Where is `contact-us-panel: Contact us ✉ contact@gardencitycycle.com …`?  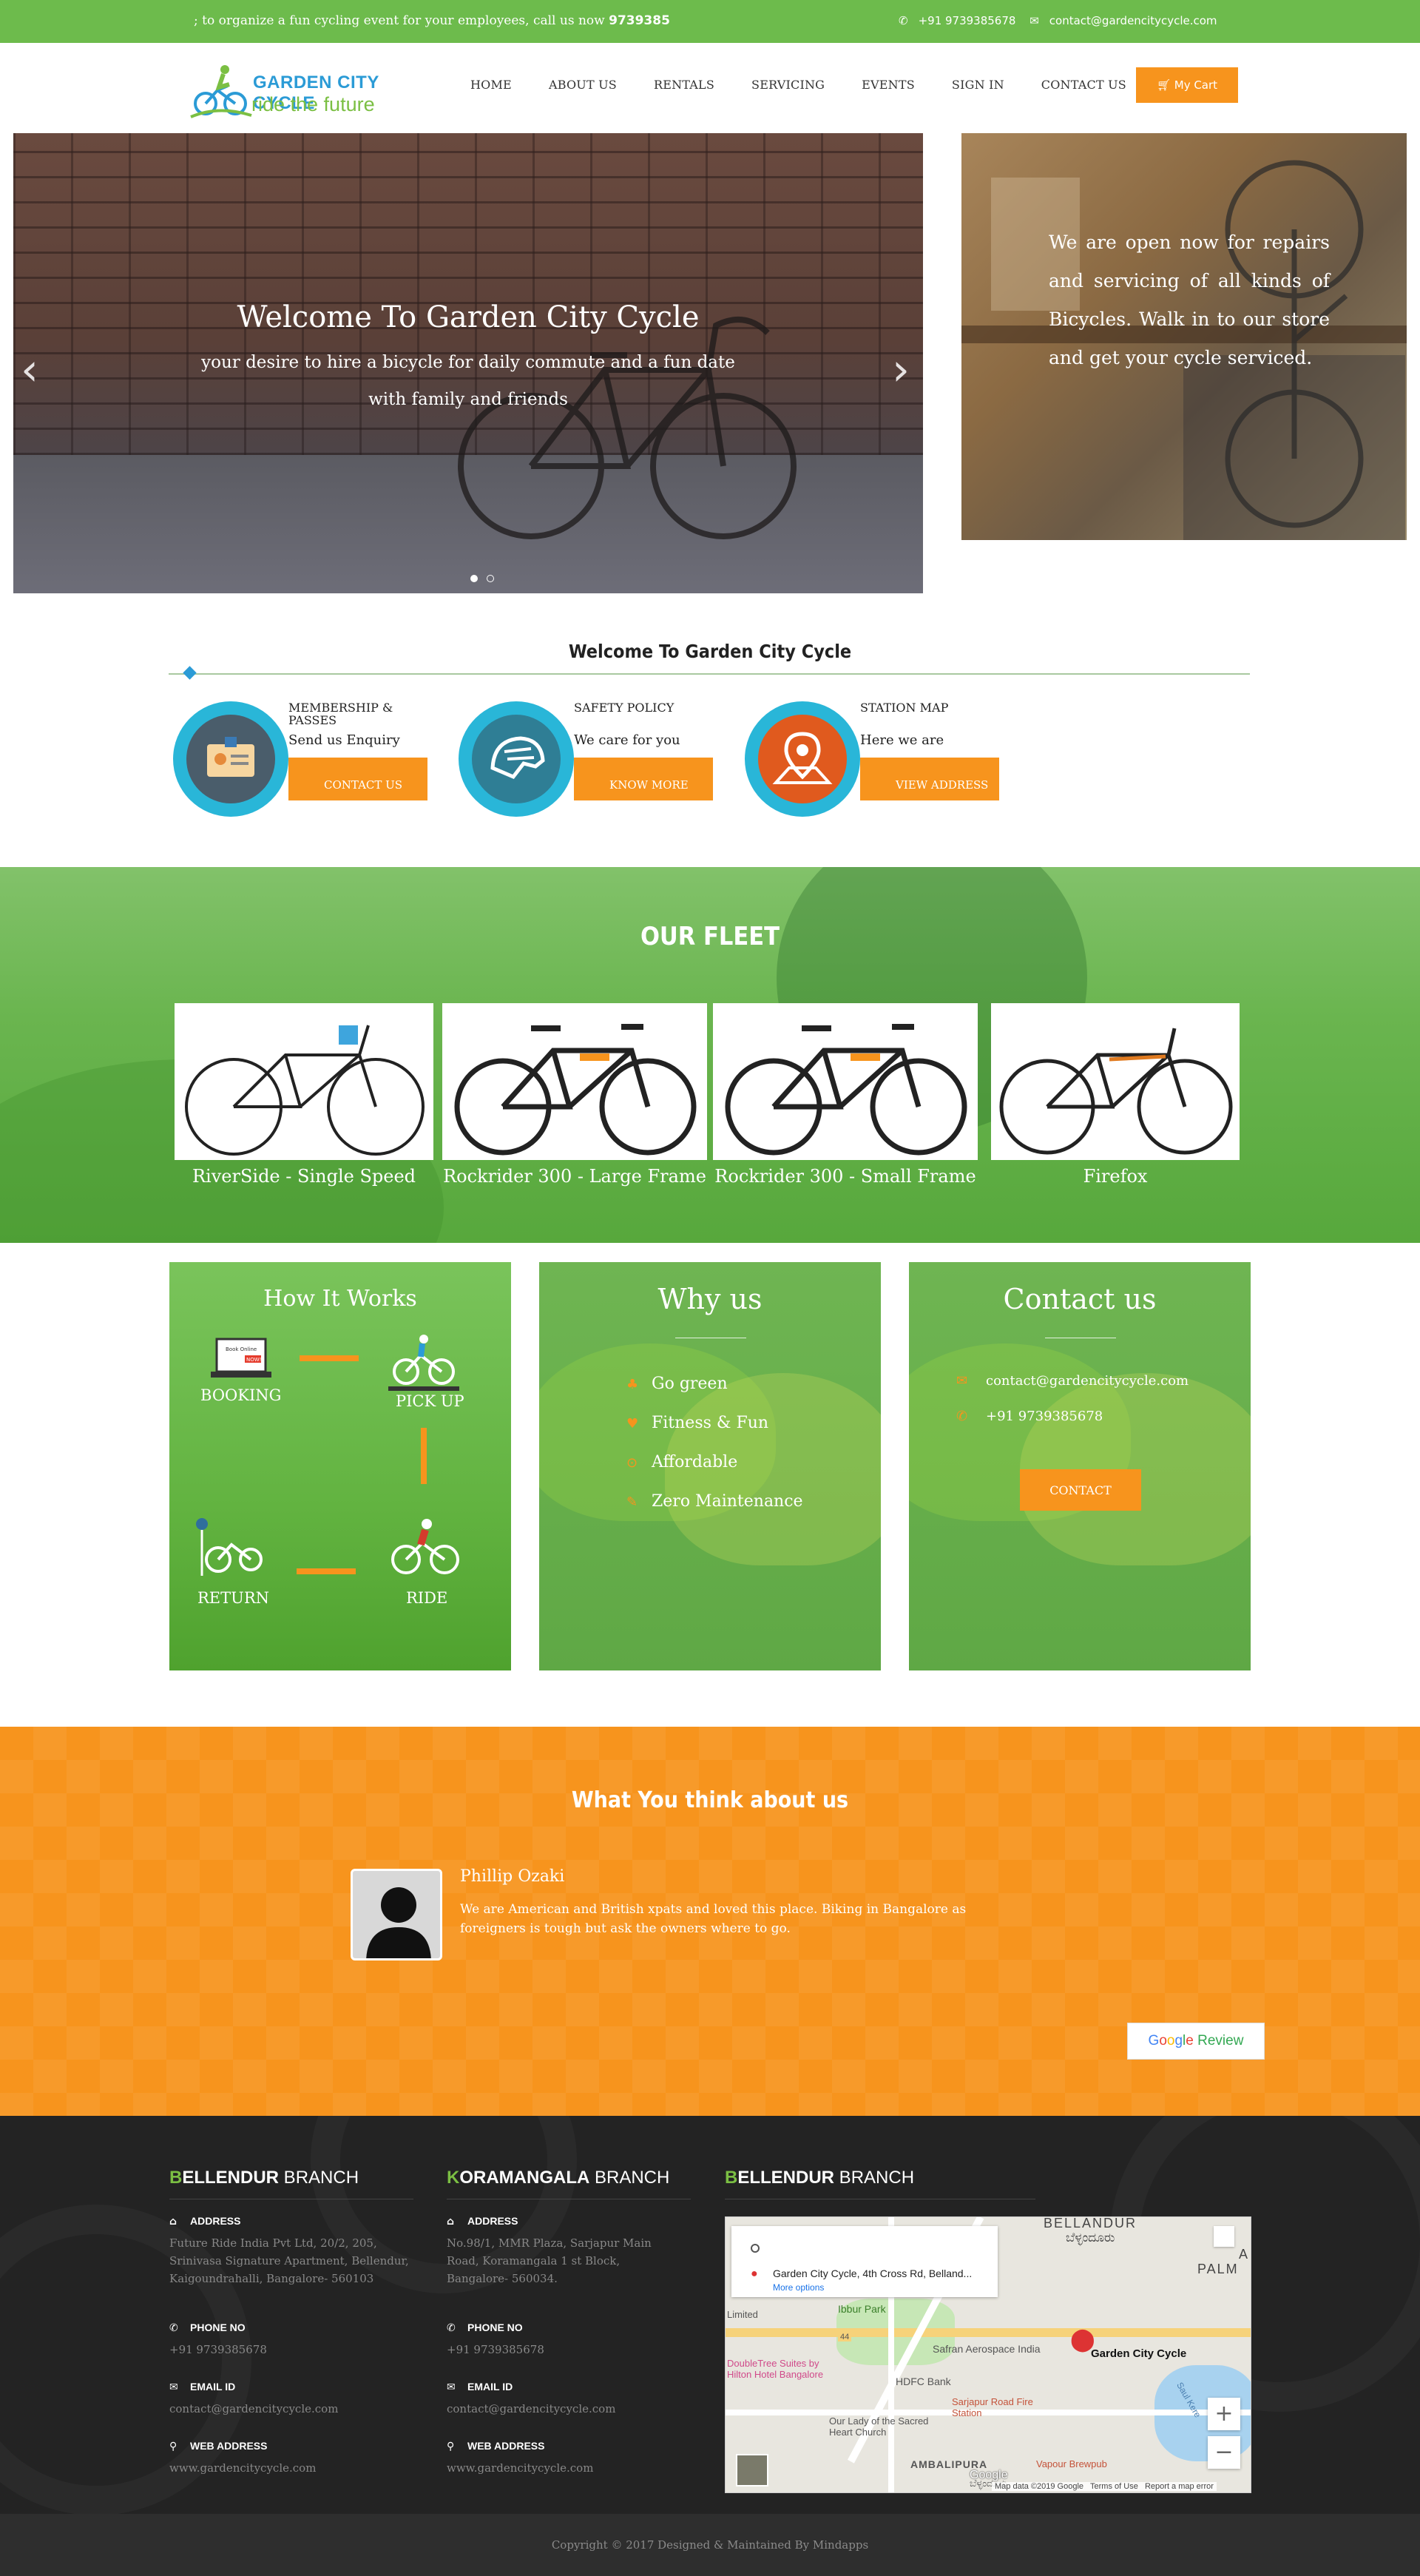 contact-us-panel: Contact us ✉ contact@gardencitycycle.com … is located at coordinates (1080, 1466).